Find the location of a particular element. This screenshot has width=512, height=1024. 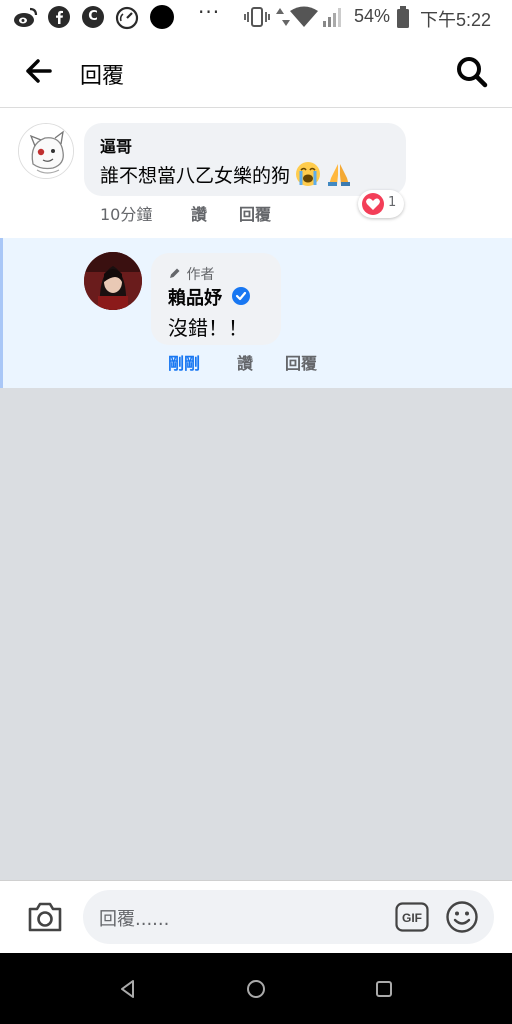

wifi-icon is located at coordinates (304, 16).